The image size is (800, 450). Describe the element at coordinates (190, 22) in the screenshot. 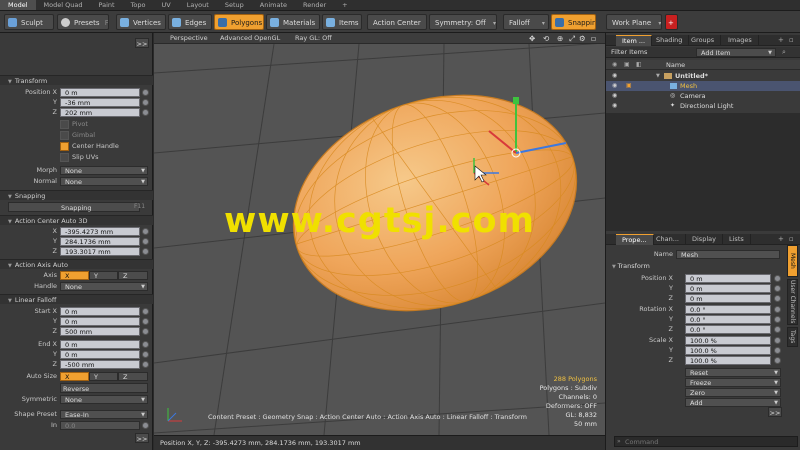

I see `edges-button: Edges` at that location.